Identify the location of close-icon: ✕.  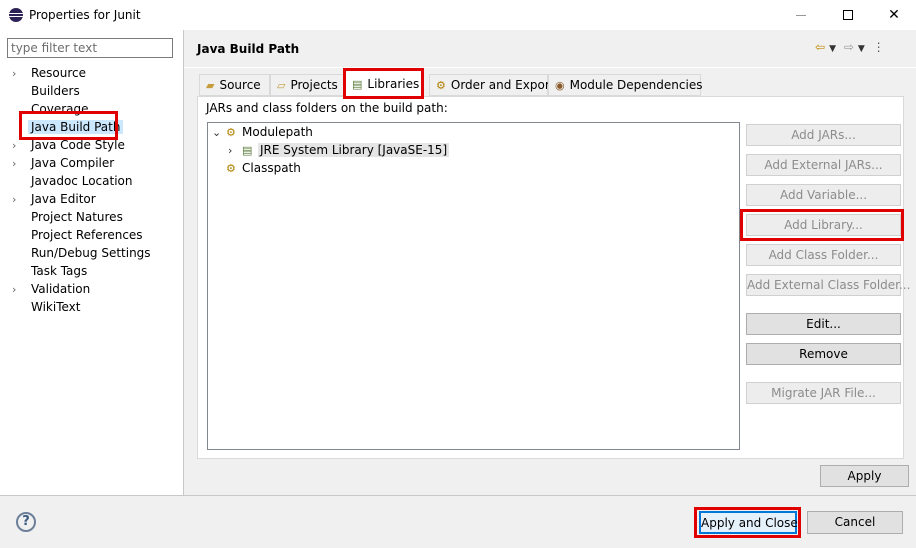
(894, 15).